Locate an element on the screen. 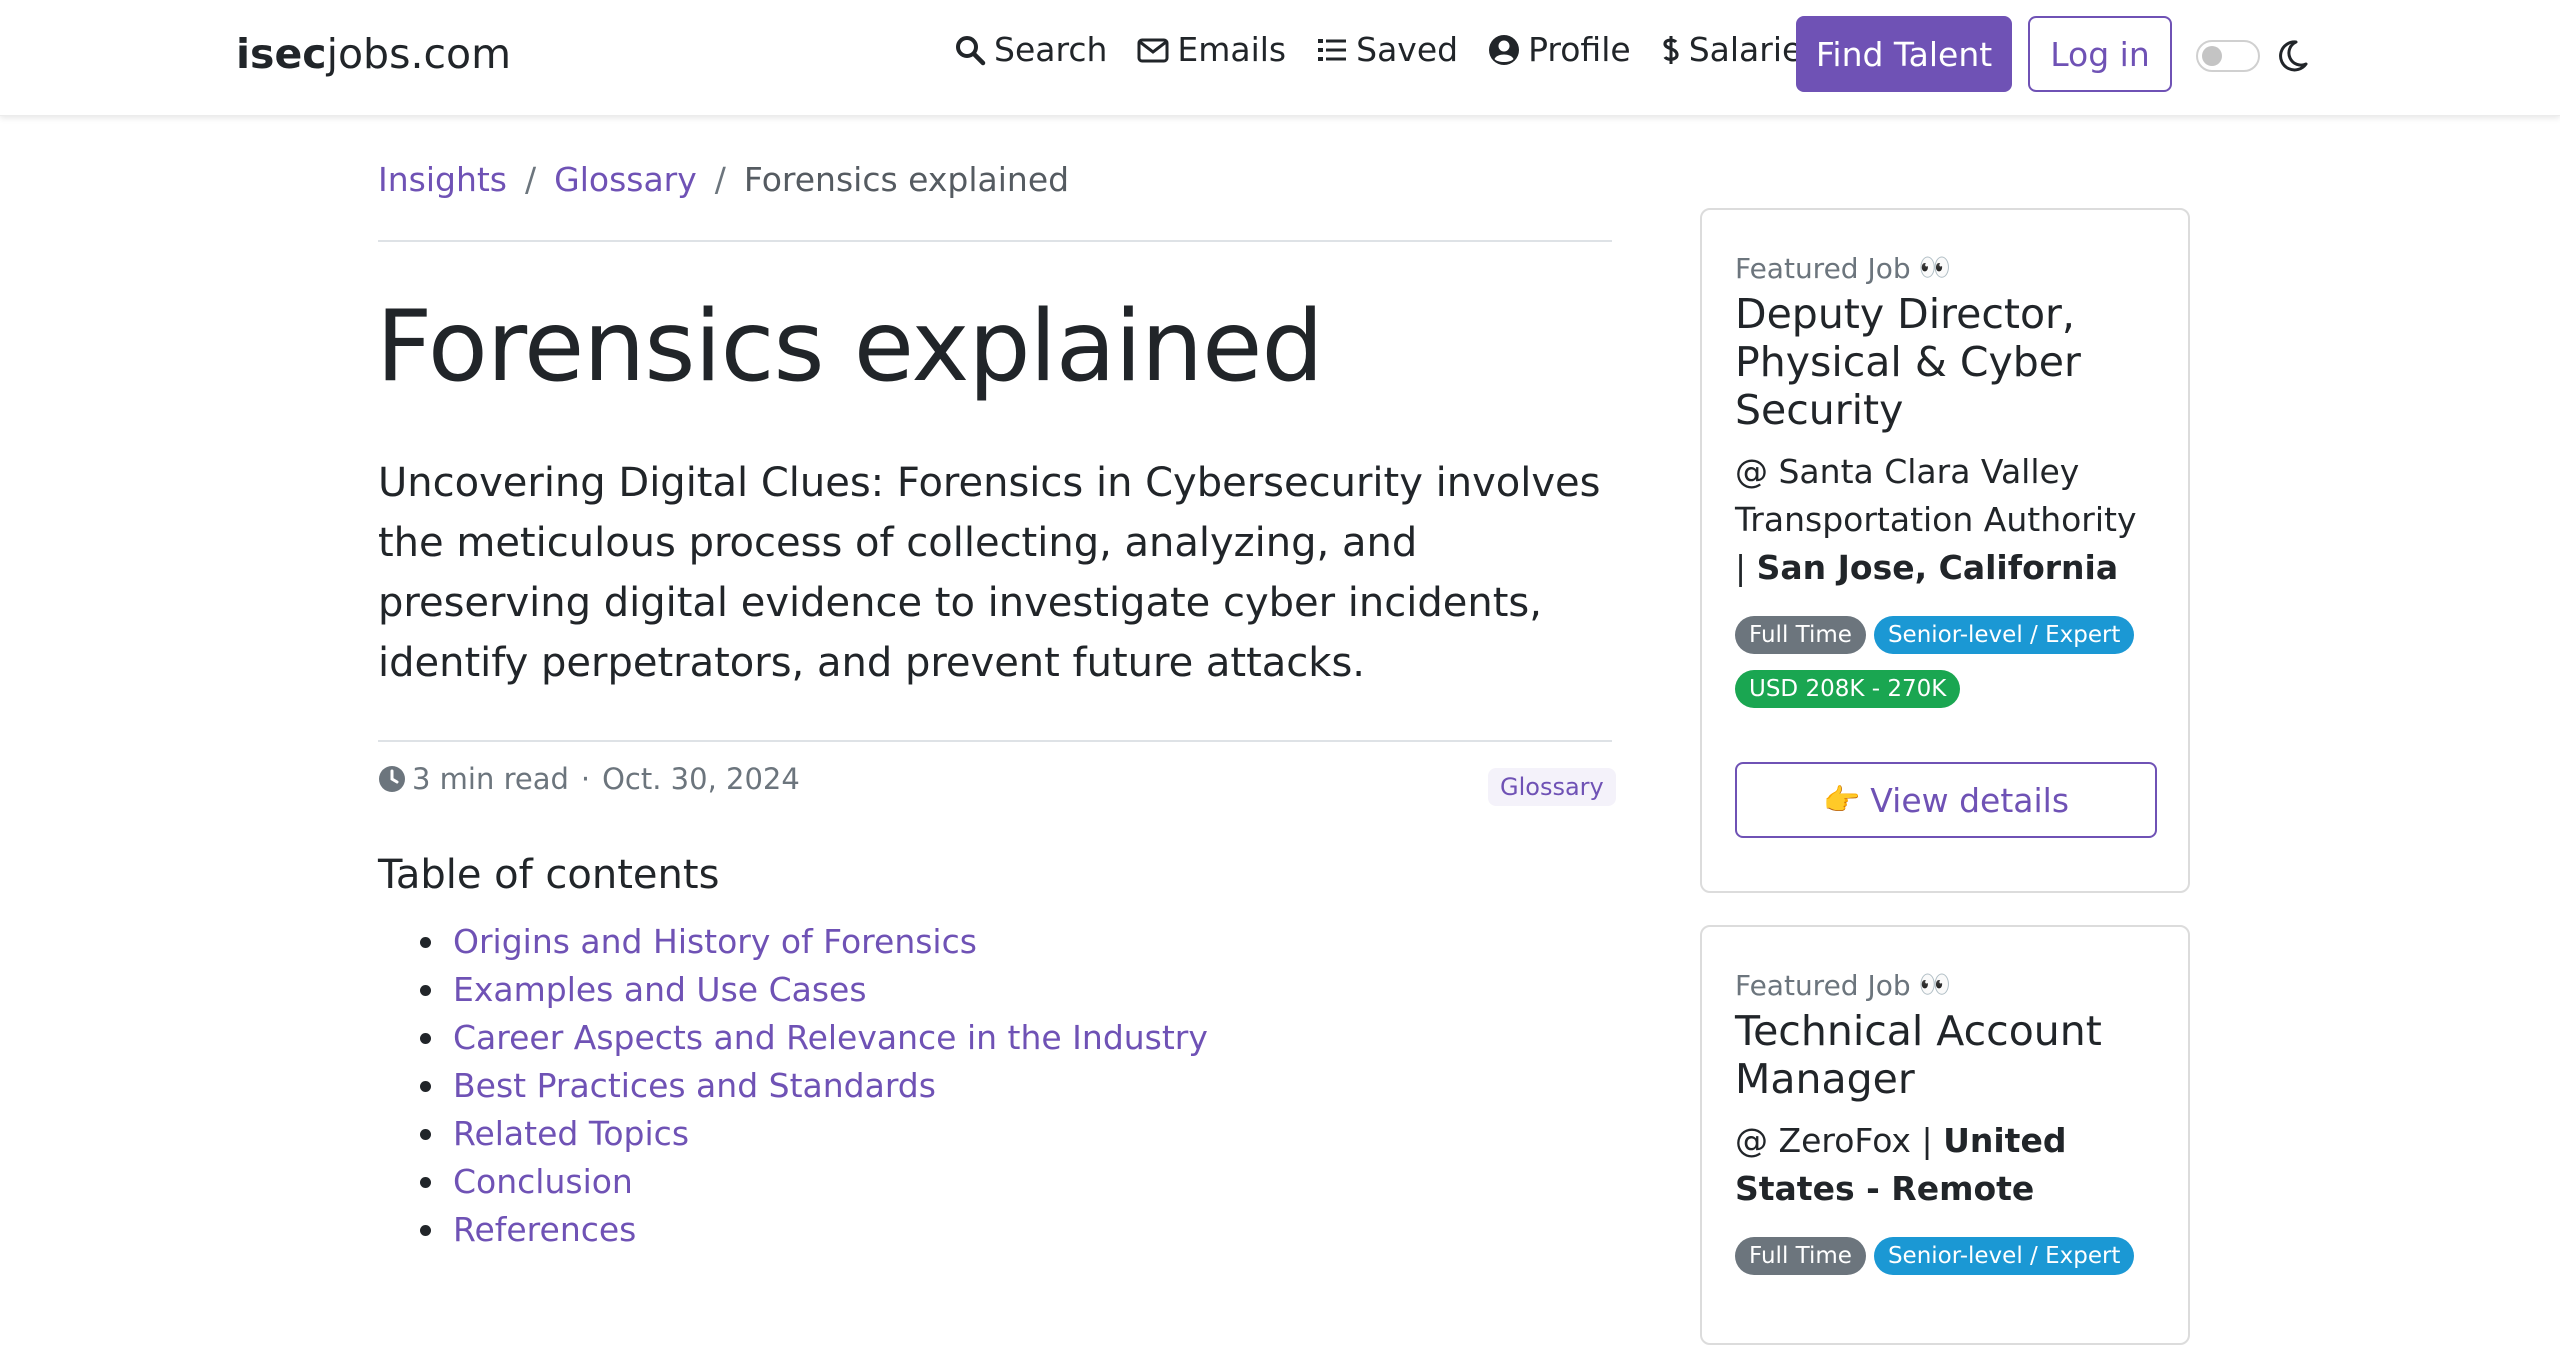 Image resolution: width=2560 pixels, height=1345 pixels. nav-saved: Saved is located at coordinates (1387, 49).